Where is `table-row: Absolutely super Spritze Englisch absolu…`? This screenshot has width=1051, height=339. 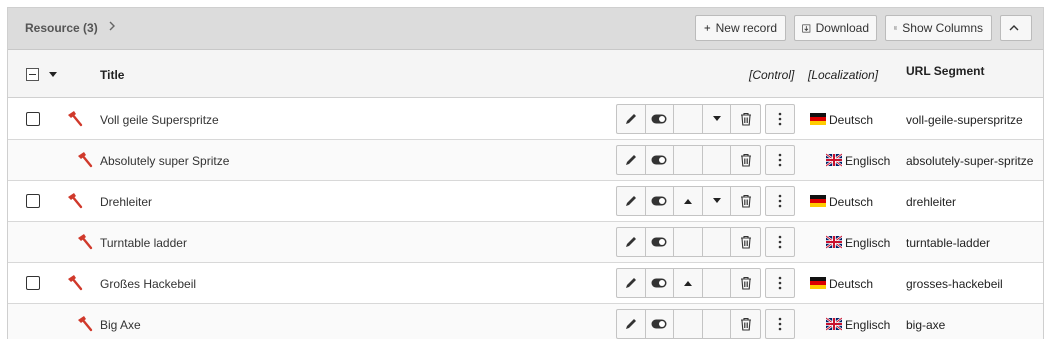
table-row: Absolutely super Spritze Englisch absolu… is located at coordinates (525, 160).